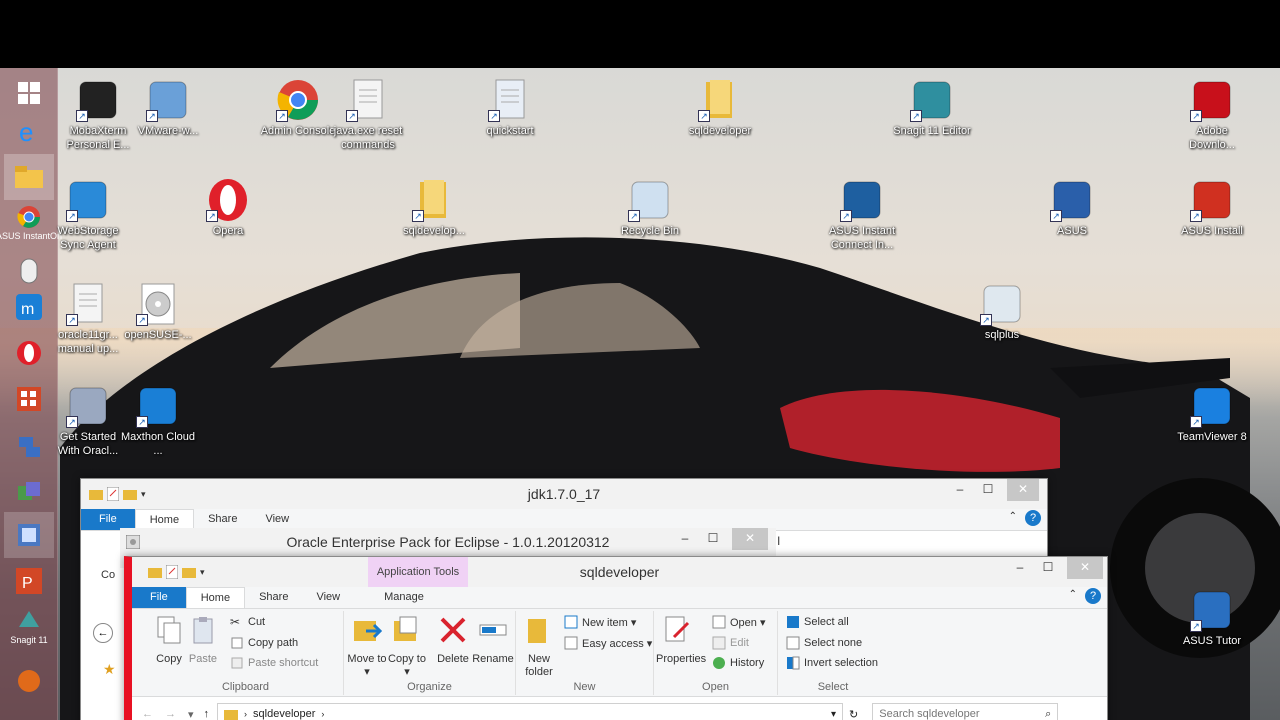  I want to click on film-icon, so click(29, 535).